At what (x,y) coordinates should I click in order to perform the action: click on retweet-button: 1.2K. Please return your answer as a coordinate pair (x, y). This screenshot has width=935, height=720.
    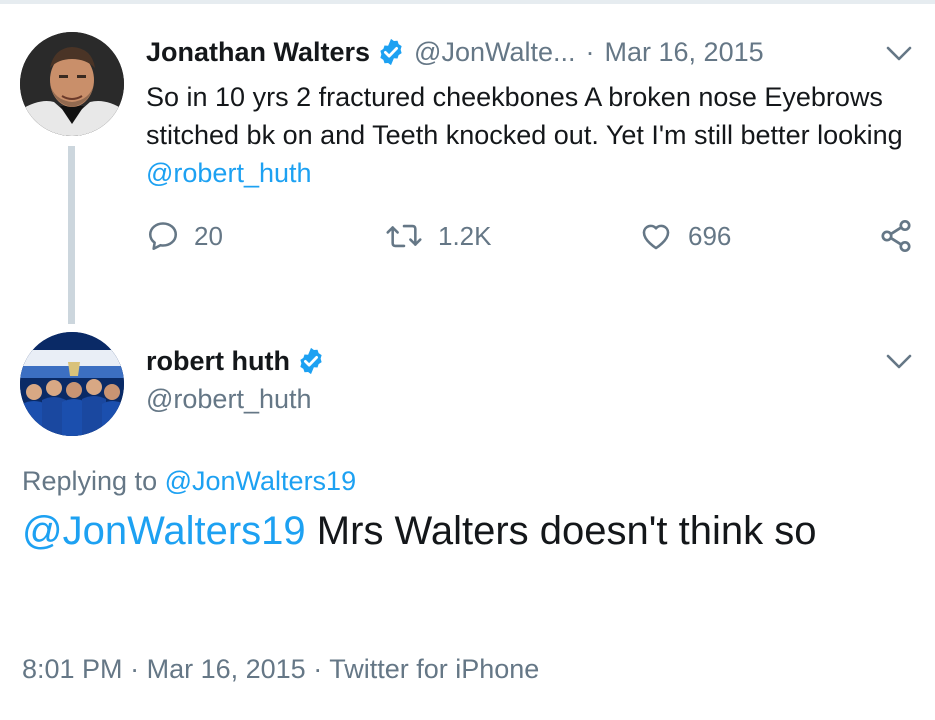
    Looking at the image, I should click on (438, 236).